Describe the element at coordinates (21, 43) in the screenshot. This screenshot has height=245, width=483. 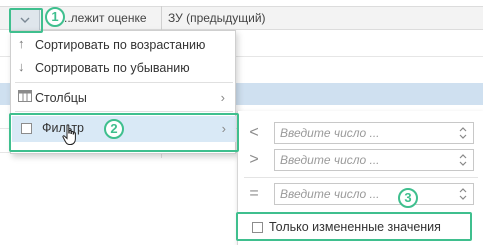
I see `arrow-up-icon: ↑` at that location.